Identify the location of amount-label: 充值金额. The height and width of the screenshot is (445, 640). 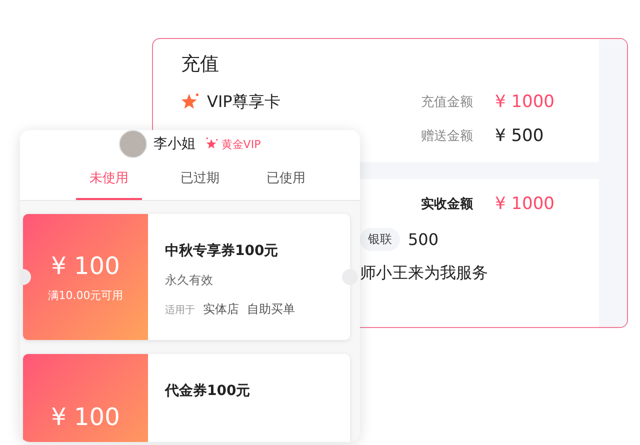
(447, 102).